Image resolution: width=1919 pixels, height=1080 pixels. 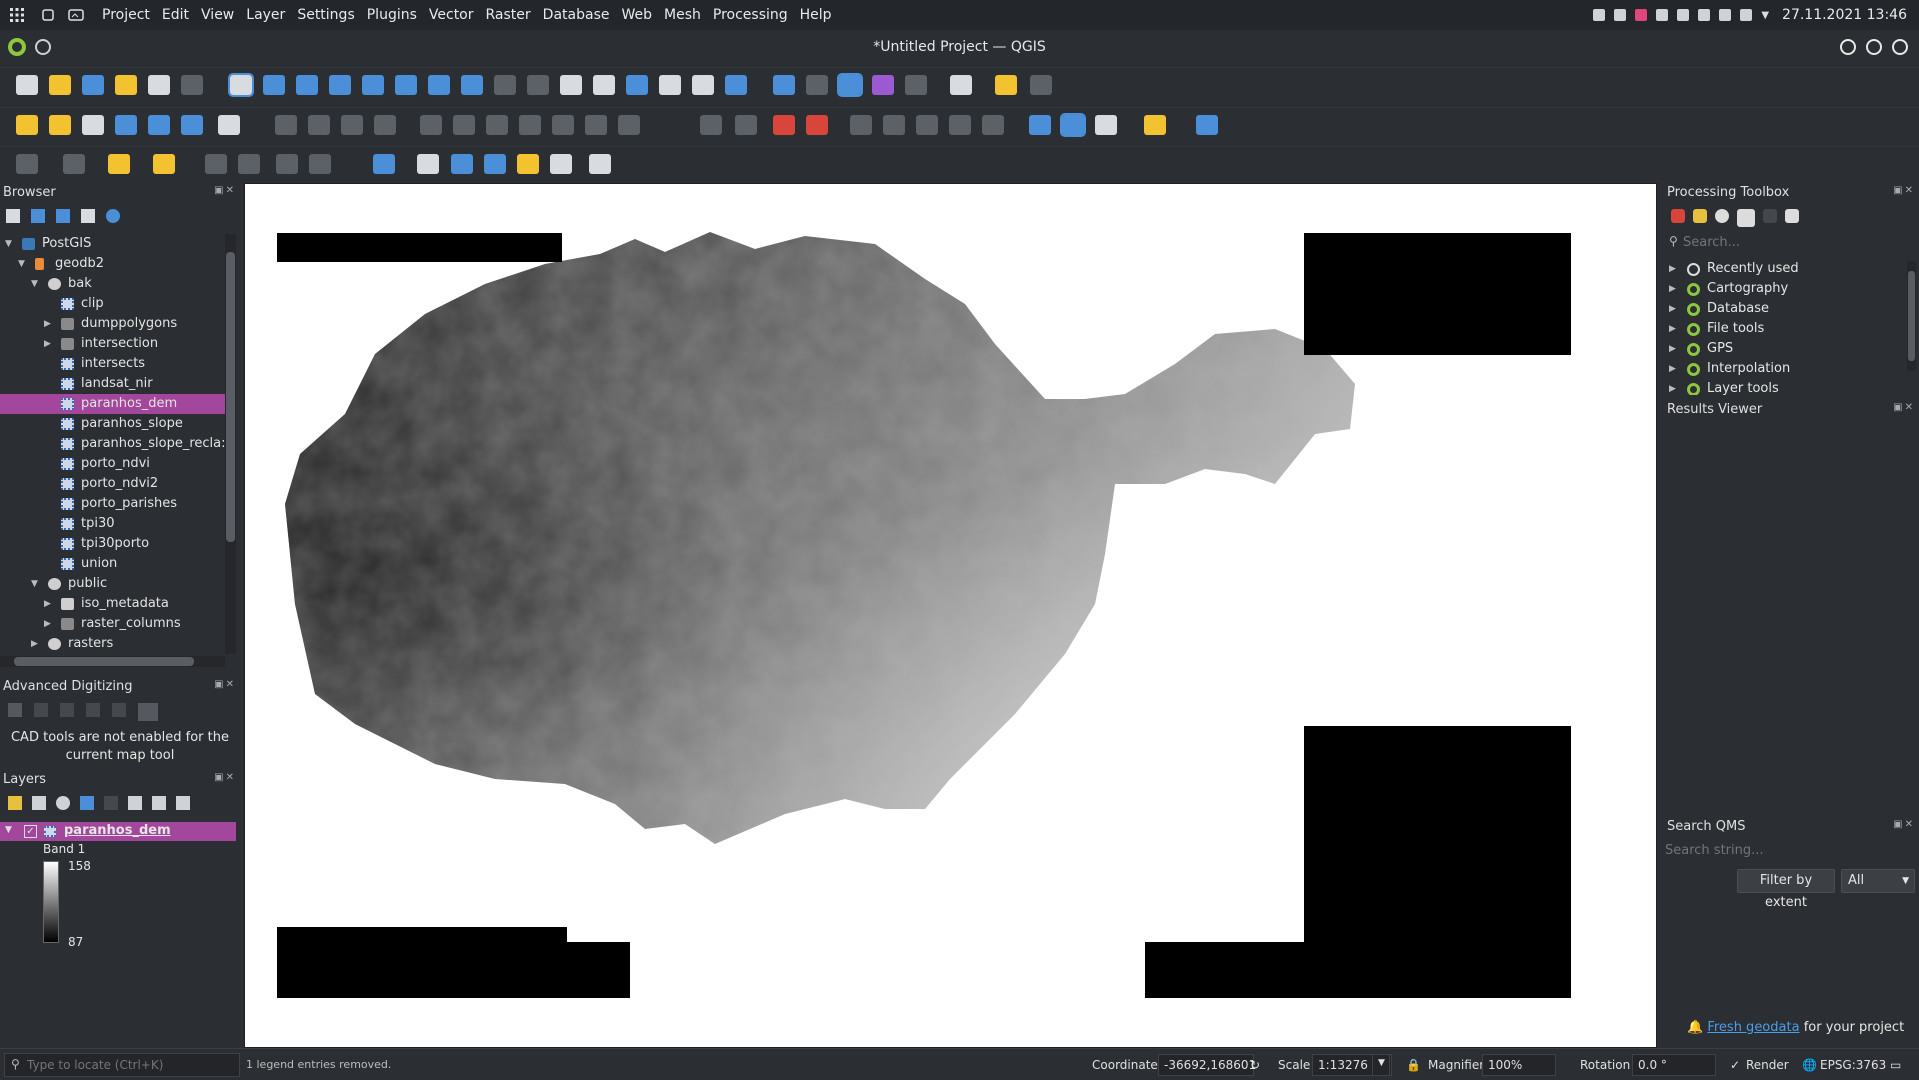 I want to click on layers-dock-buttons: ▣✕, so click(x=225, y=777).